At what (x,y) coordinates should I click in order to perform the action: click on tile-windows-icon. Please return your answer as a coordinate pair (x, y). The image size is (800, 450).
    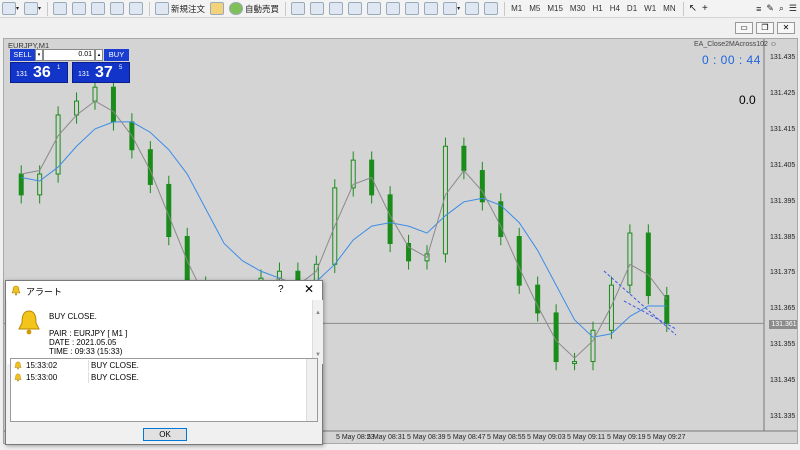
    Looking at the image, I should click on (393, 8).